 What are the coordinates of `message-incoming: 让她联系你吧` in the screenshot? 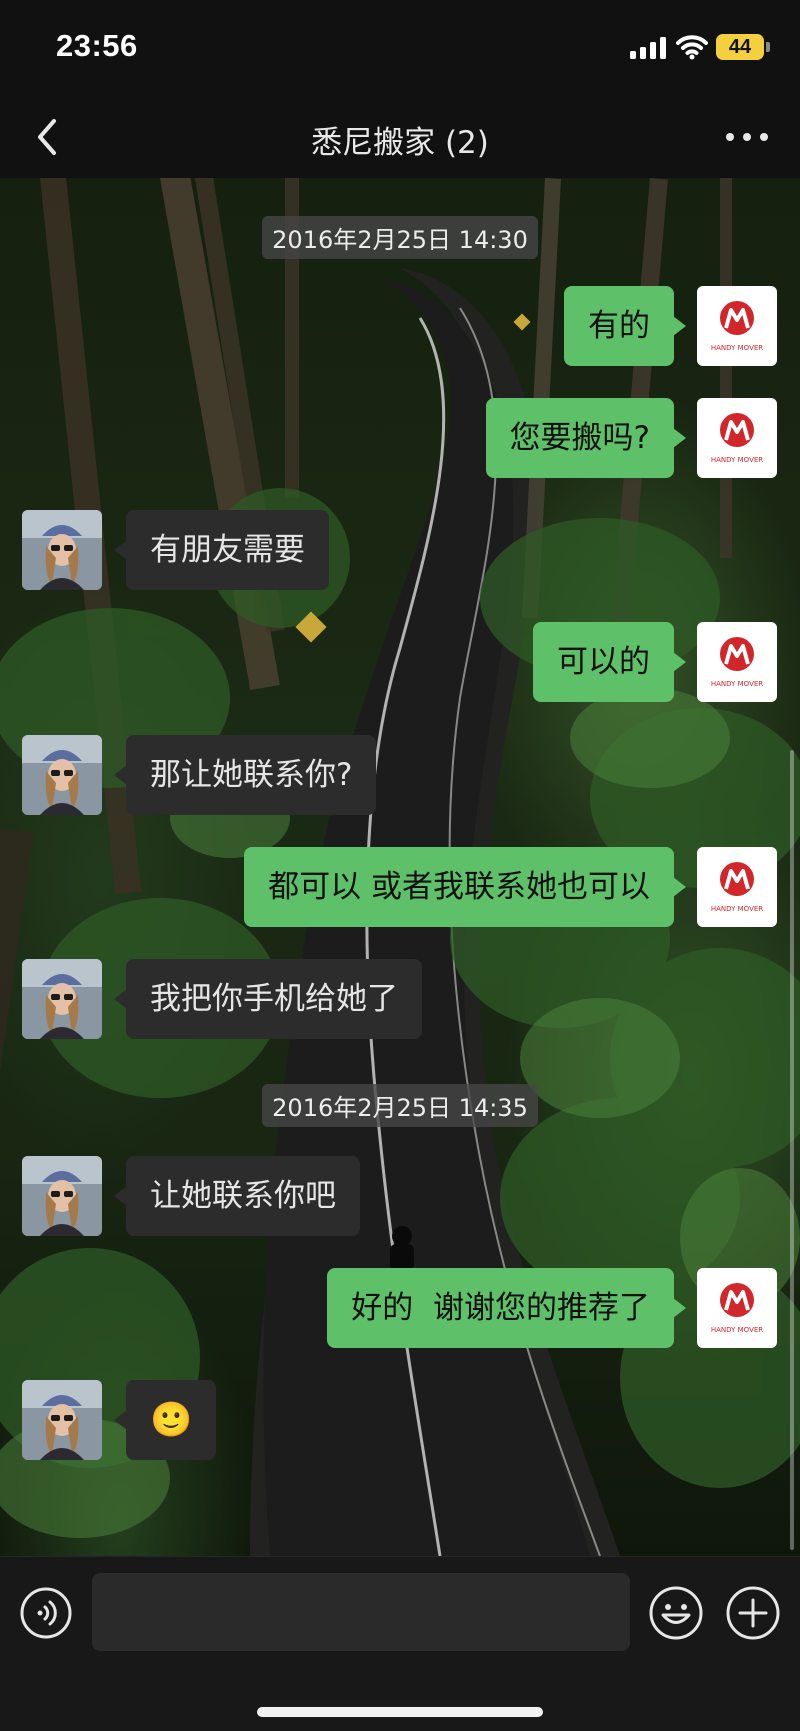 It's located at (400, 1196).